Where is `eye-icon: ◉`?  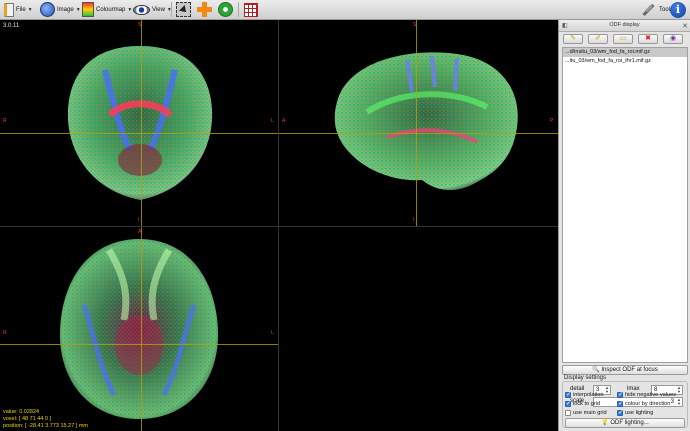 eye-icon: ◉ is located at coordinates (673, 38).